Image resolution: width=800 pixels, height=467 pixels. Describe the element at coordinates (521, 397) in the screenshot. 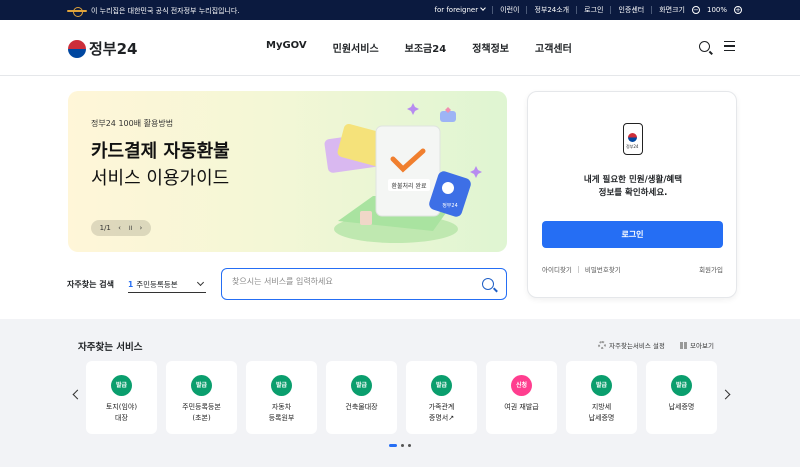

I see `service-card-passport-reissue: 신청여권 재발급` at that location.